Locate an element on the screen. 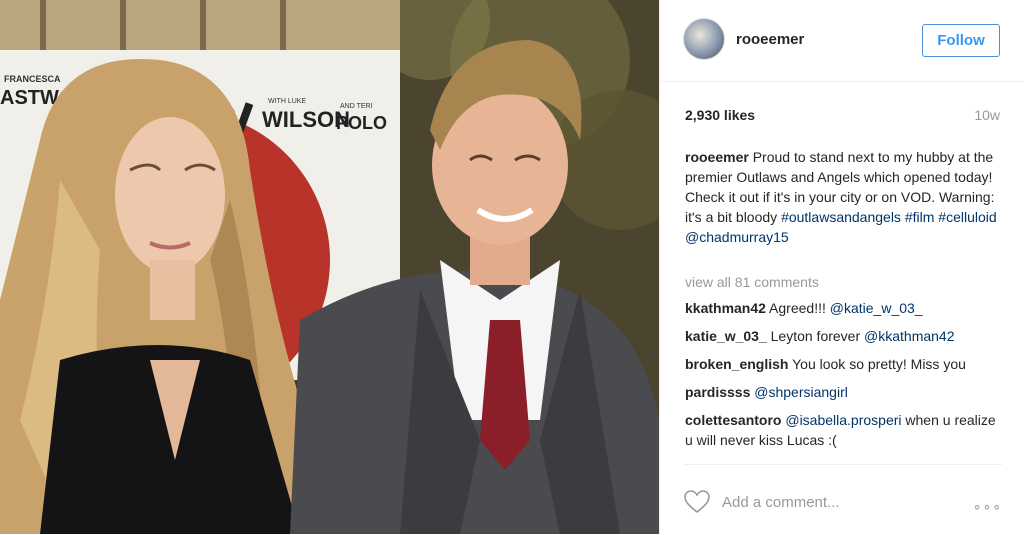  view-all-comments-link: view all 81 comments is located at coordinates (752, 282).